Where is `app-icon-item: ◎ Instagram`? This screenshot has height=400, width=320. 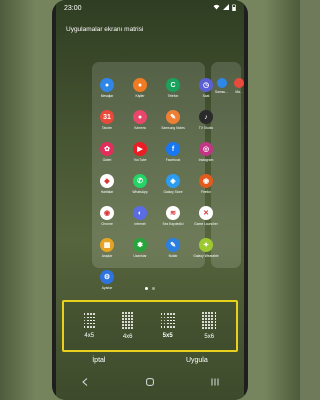
app-icon-item: ◎ Instagram is located at coordinates (206, 152).